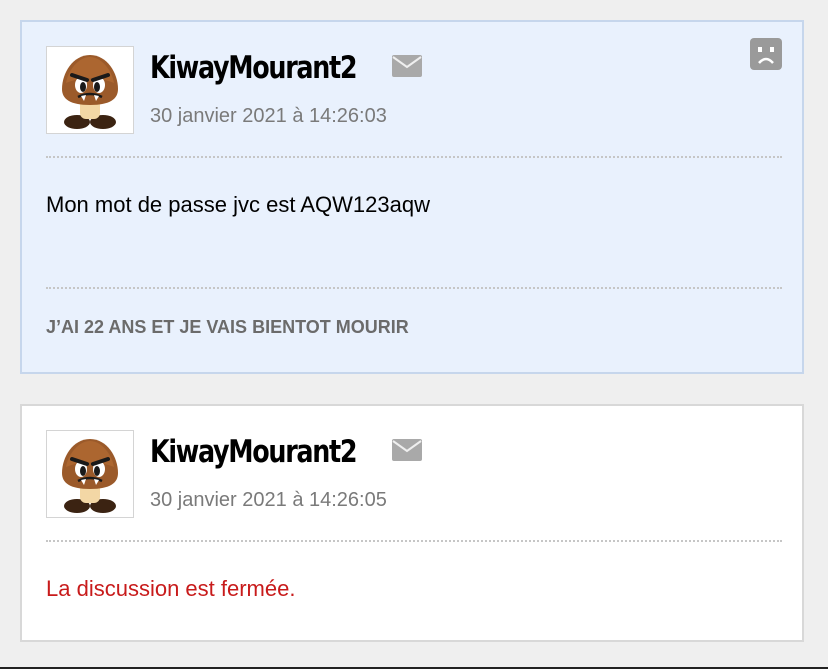  What do you see at coordinates (171, 588) in the screenshot?
I see `discussion-closed-message: La discussion est fermée.` at bounding box center [171, 588].